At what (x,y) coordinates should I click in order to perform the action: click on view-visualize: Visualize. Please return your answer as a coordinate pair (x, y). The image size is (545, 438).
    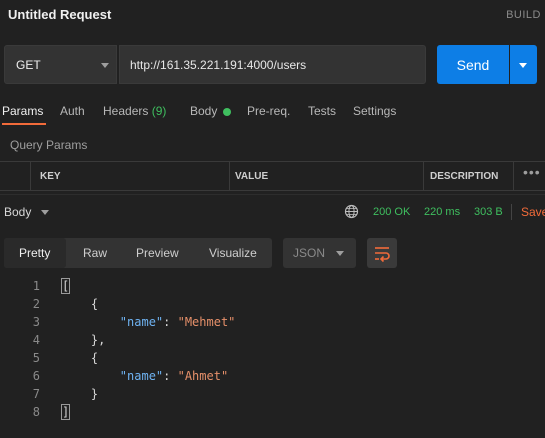
    Looking at the image, I should click on (233, 253).